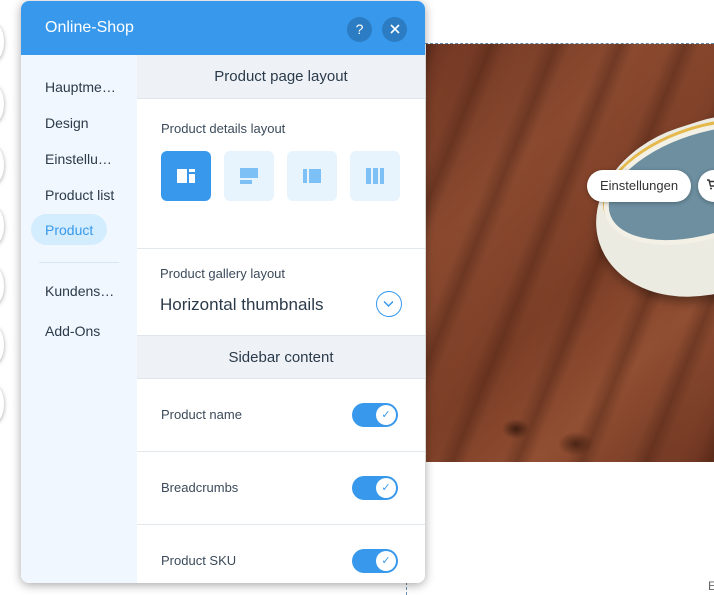 This screenshot has height=595, width=714. I want to click on sidebar-item-add-ons: Add-Ons, so click(81, 331).